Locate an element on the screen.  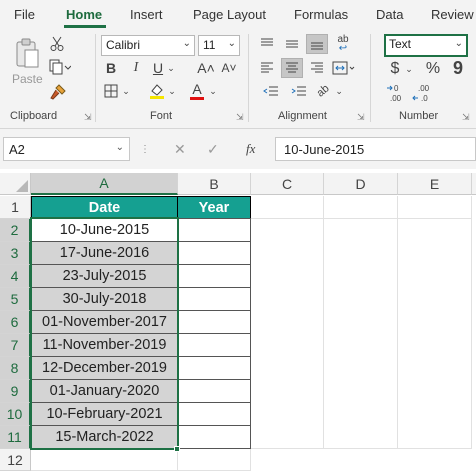
font-name-select: Calibri ⌄ is located at coordinates (148, 45).